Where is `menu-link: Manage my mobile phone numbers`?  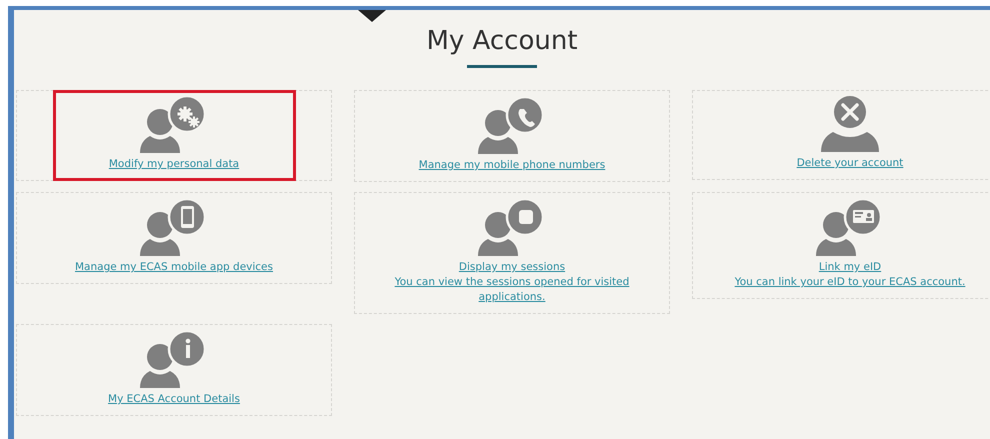 menu-link: Manage my mobile phone numbers is located at coordinates (512, 165).